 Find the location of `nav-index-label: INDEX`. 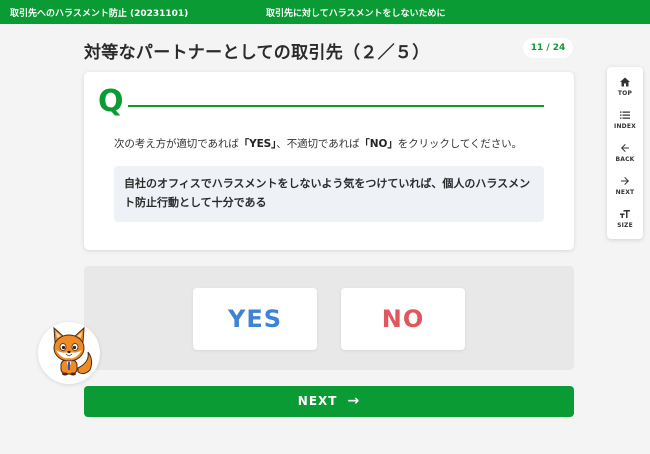

nav-index-label: INDEX is located at coordinates (625, 126).